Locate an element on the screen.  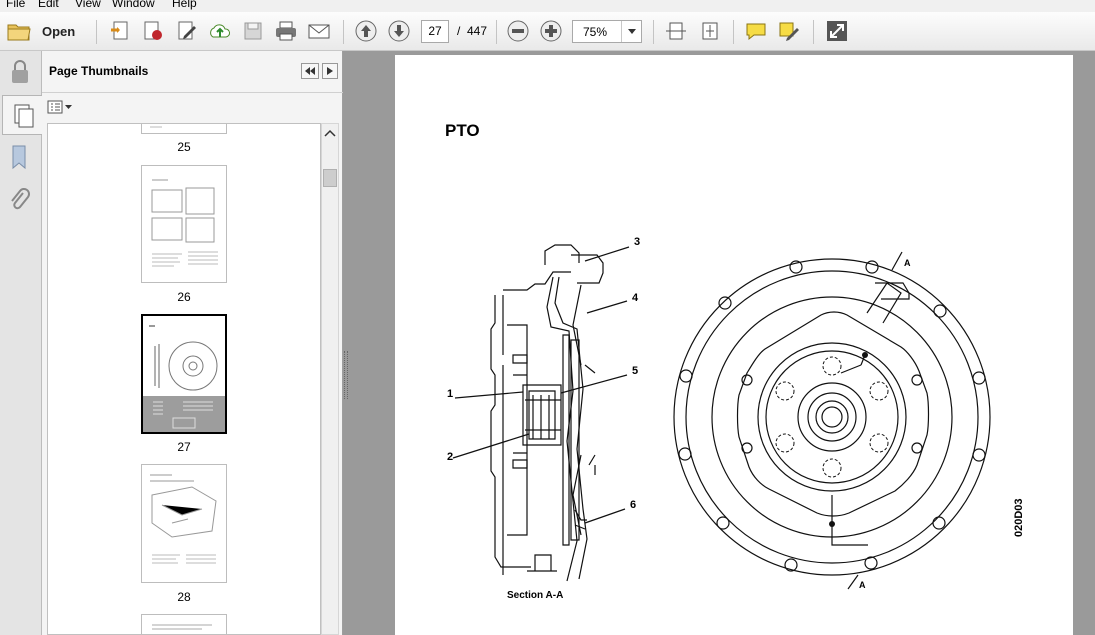
create-pdf-button is located at coordinates (120, 31).